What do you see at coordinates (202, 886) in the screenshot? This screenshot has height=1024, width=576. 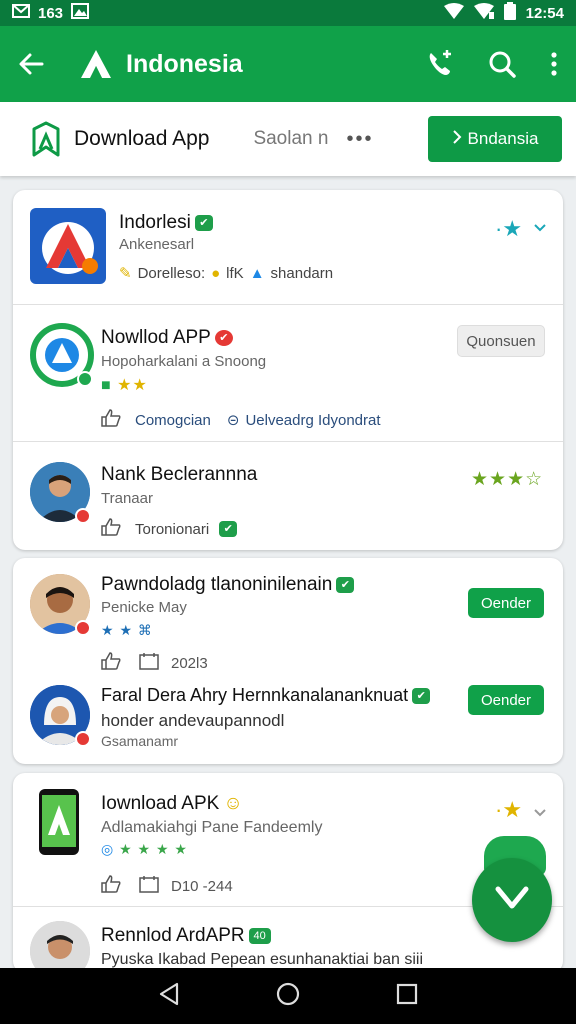 I see `action-label-a: D10 -244` at bounding box center [202, 886].